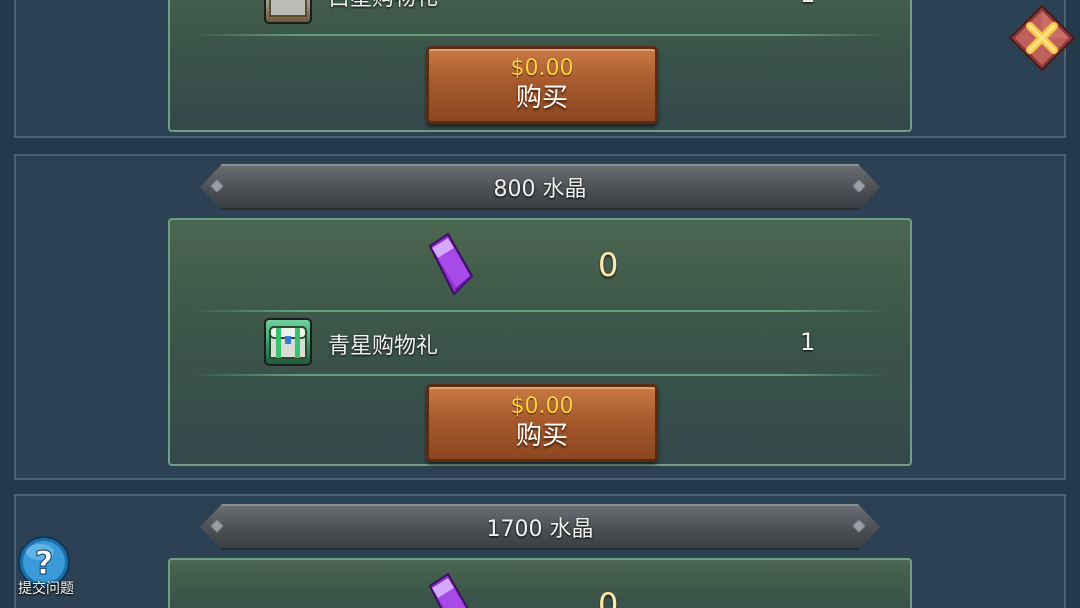  What do you see at coordinates (540, 529) in the screenshot?
I see `pack-title: 1700 水晶` at bounding box center [540, 529].